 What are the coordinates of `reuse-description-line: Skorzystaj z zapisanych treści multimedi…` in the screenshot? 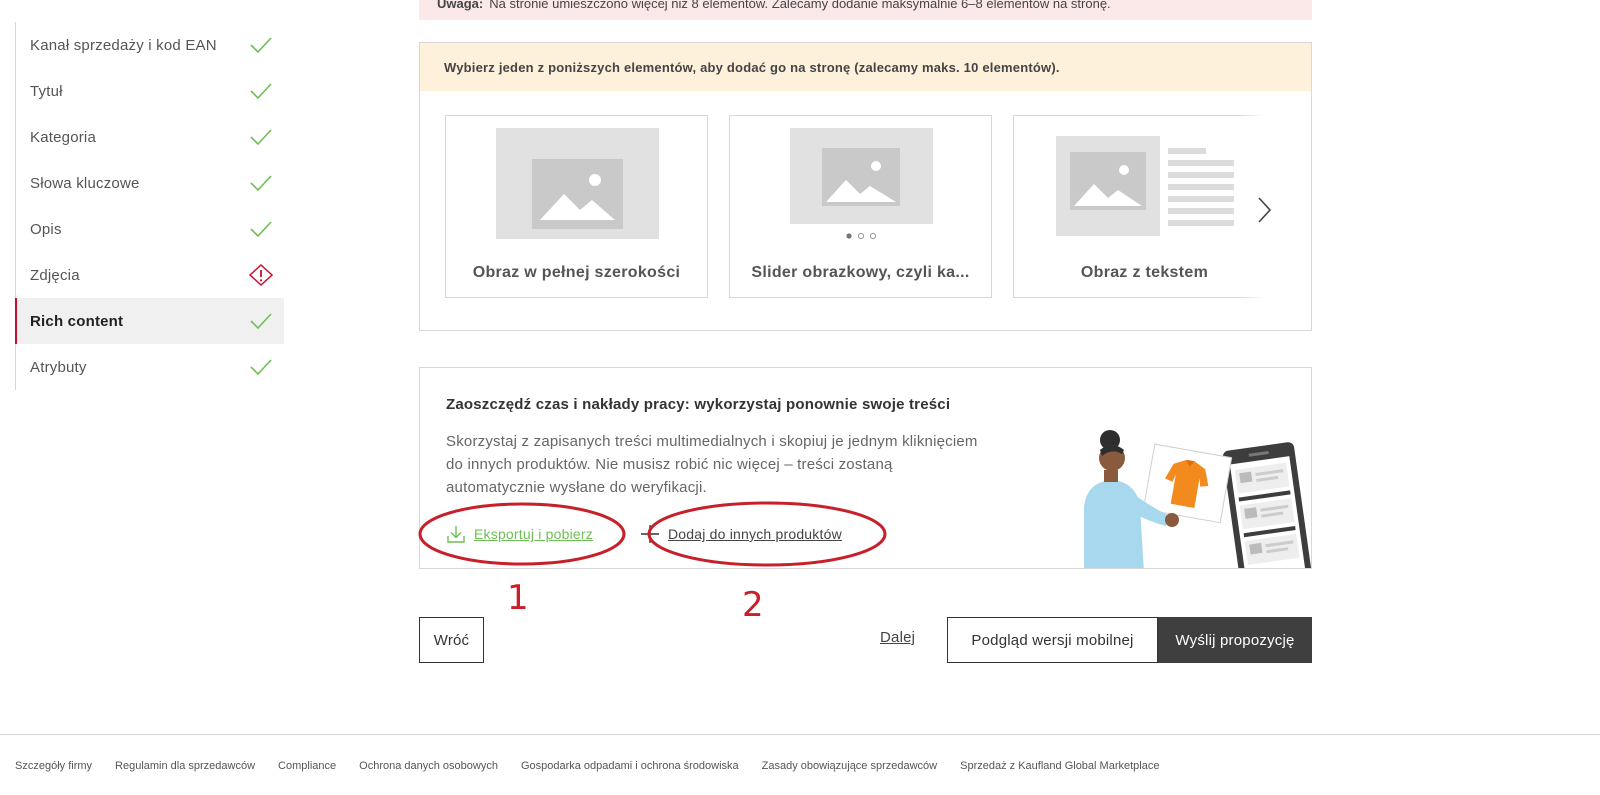 It's located at (712, 441).